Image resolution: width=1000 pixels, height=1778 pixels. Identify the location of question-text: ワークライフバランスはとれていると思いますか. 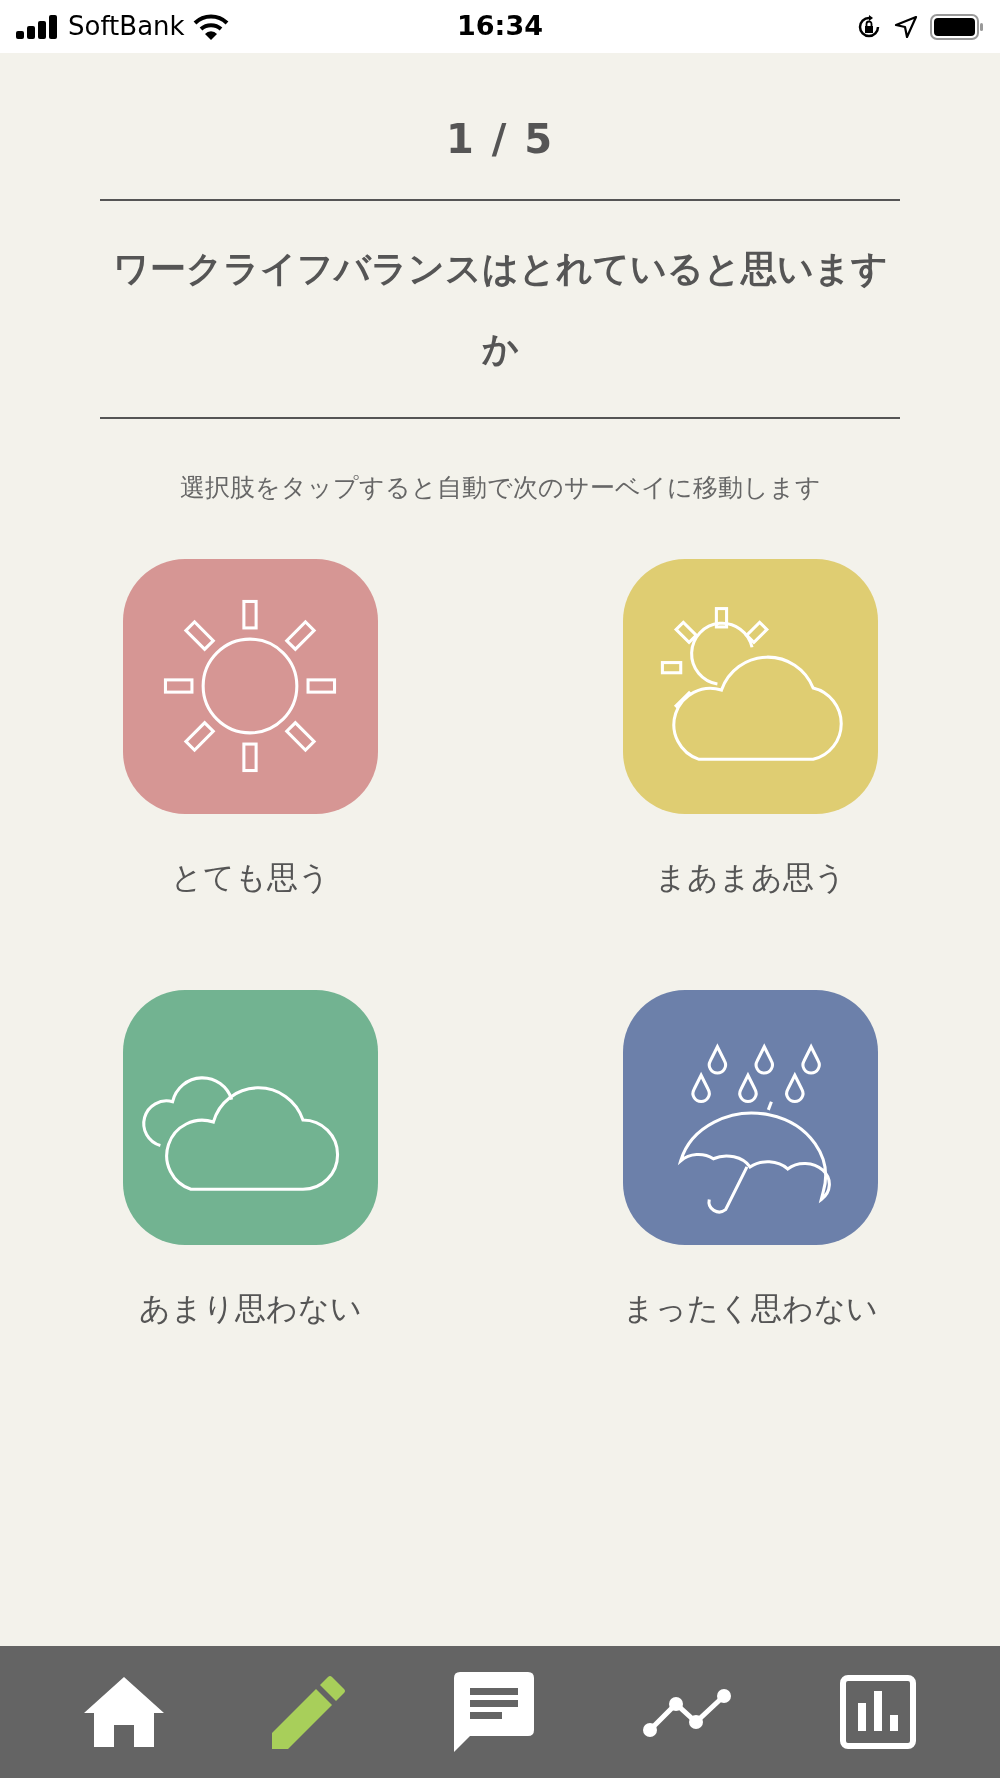
(500, 308).